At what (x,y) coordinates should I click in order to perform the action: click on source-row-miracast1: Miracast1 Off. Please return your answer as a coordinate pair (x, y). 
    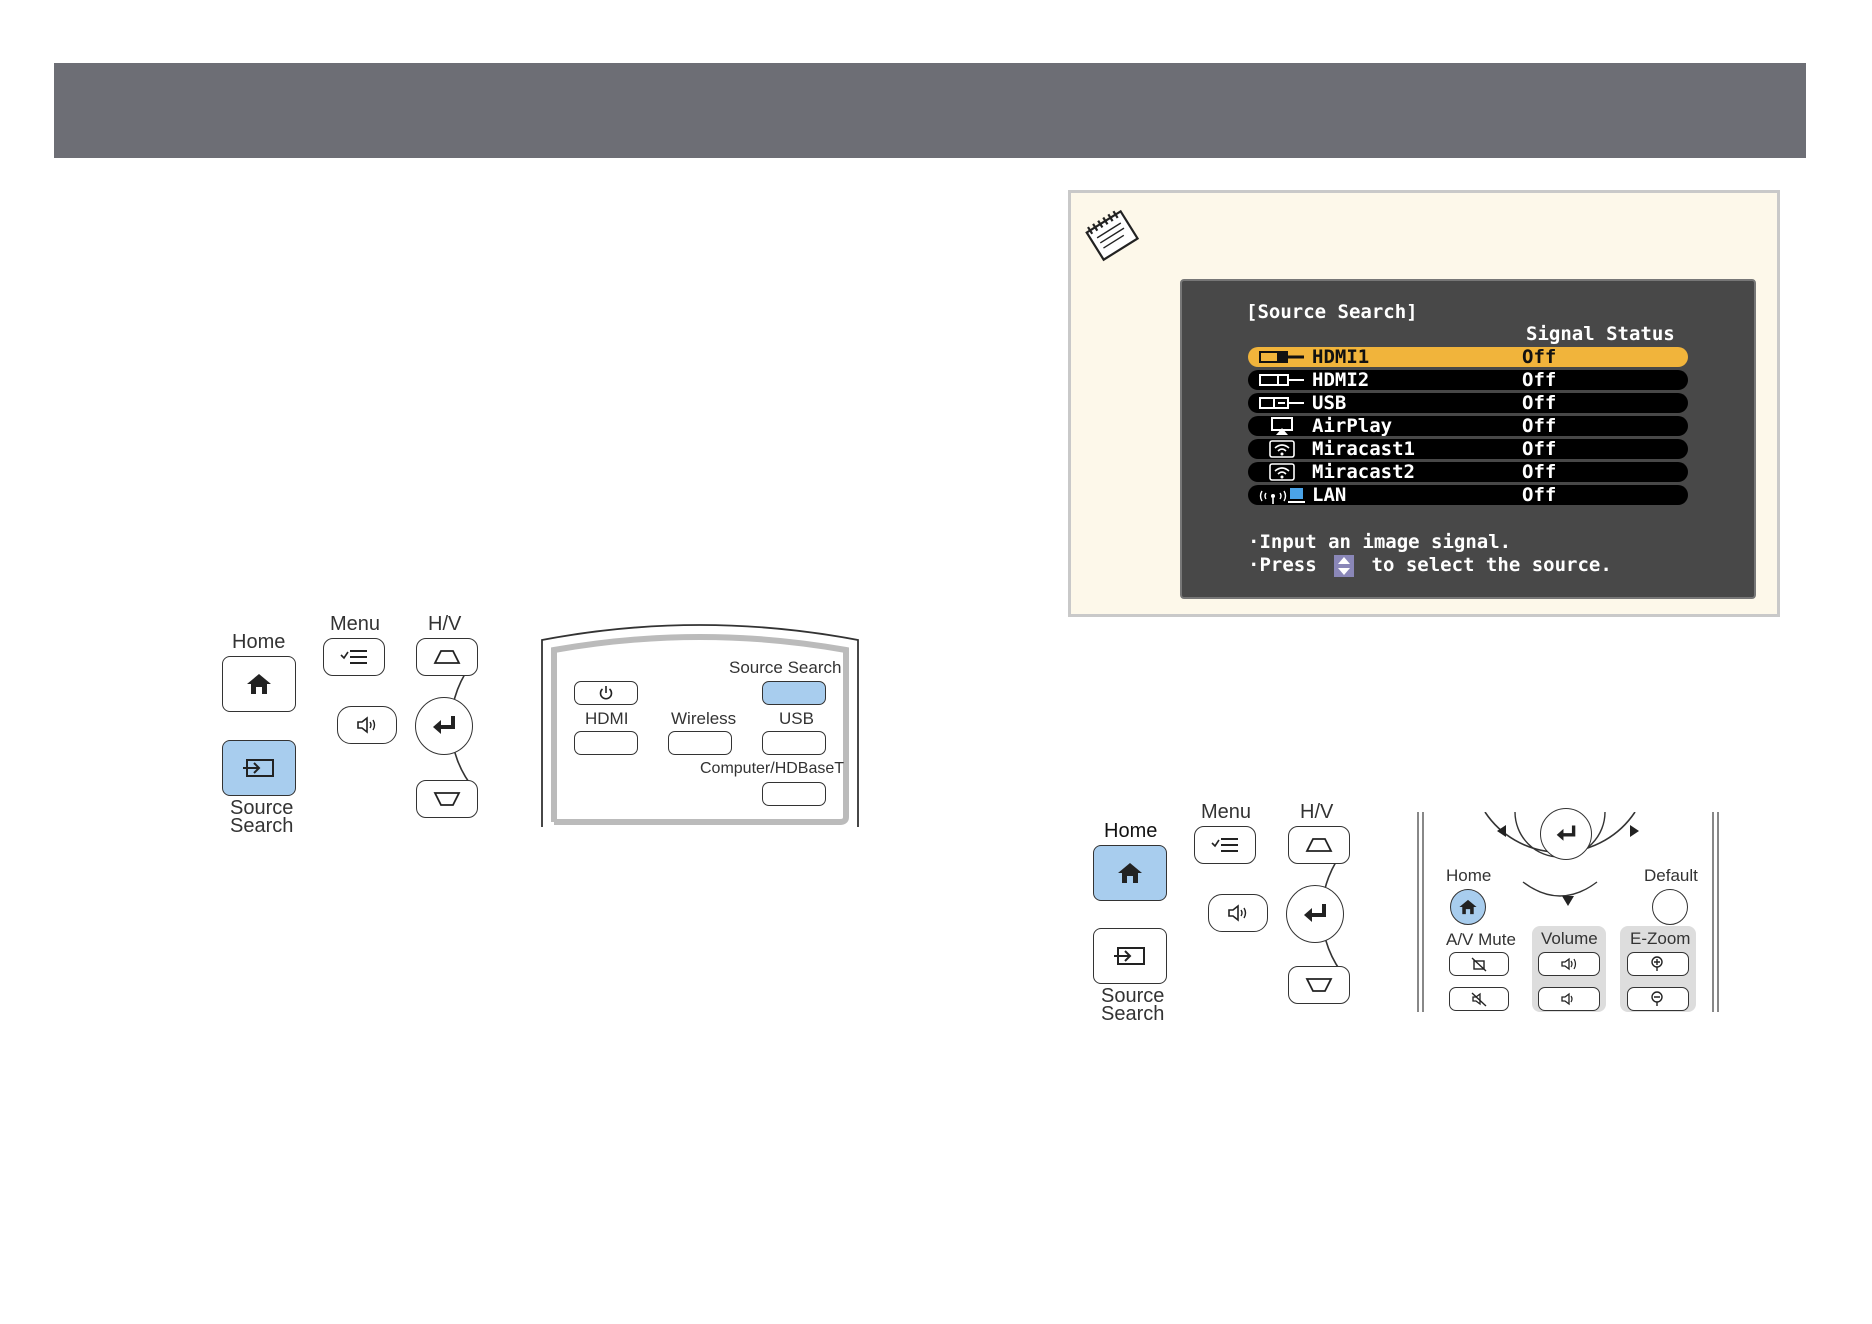
    Looking at the image, I should click on (1468, 449).